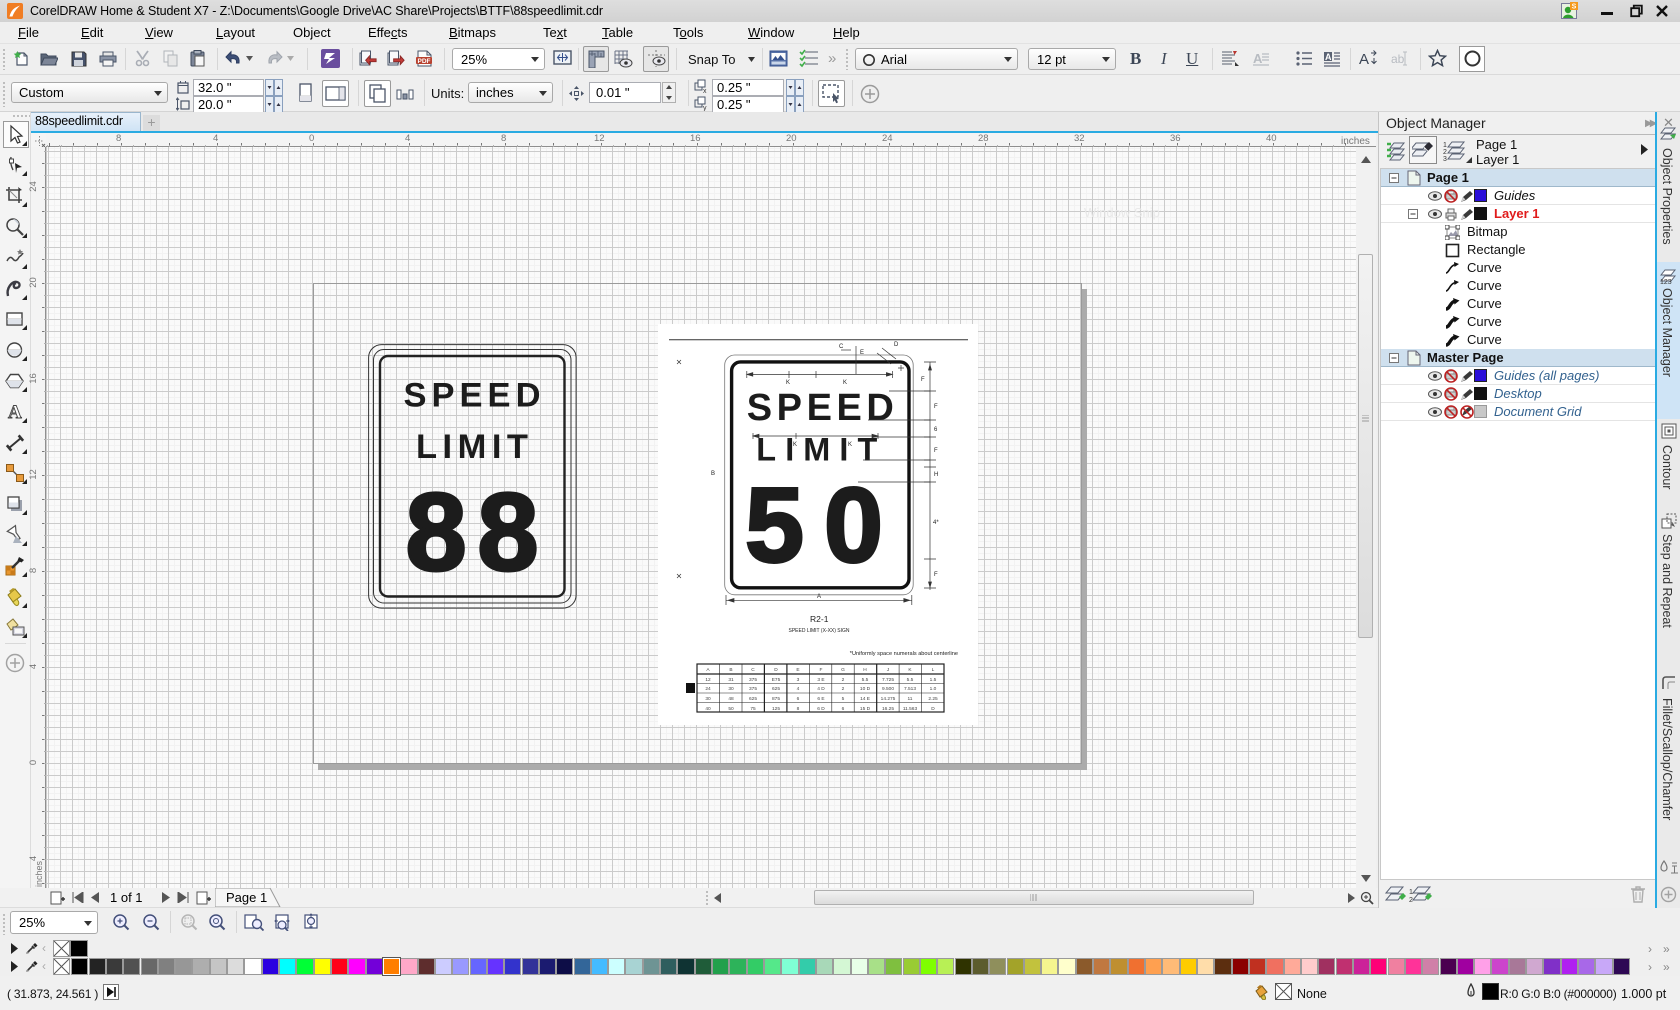  Describe the element at coordinates (753, 709) in the screenshot. I see `svg-text: 75` at that location.